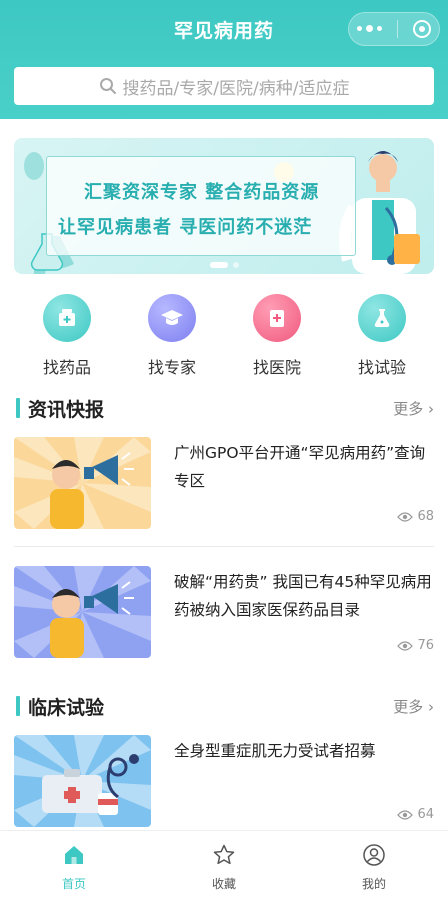 This screenshot has height=900, width=448. What do you see at coordinates (300, 467) in the screenshot?
I see `news-title: 广州GPO平台开通“罕见病用药”查询专区` at bounding box center [300, 467].